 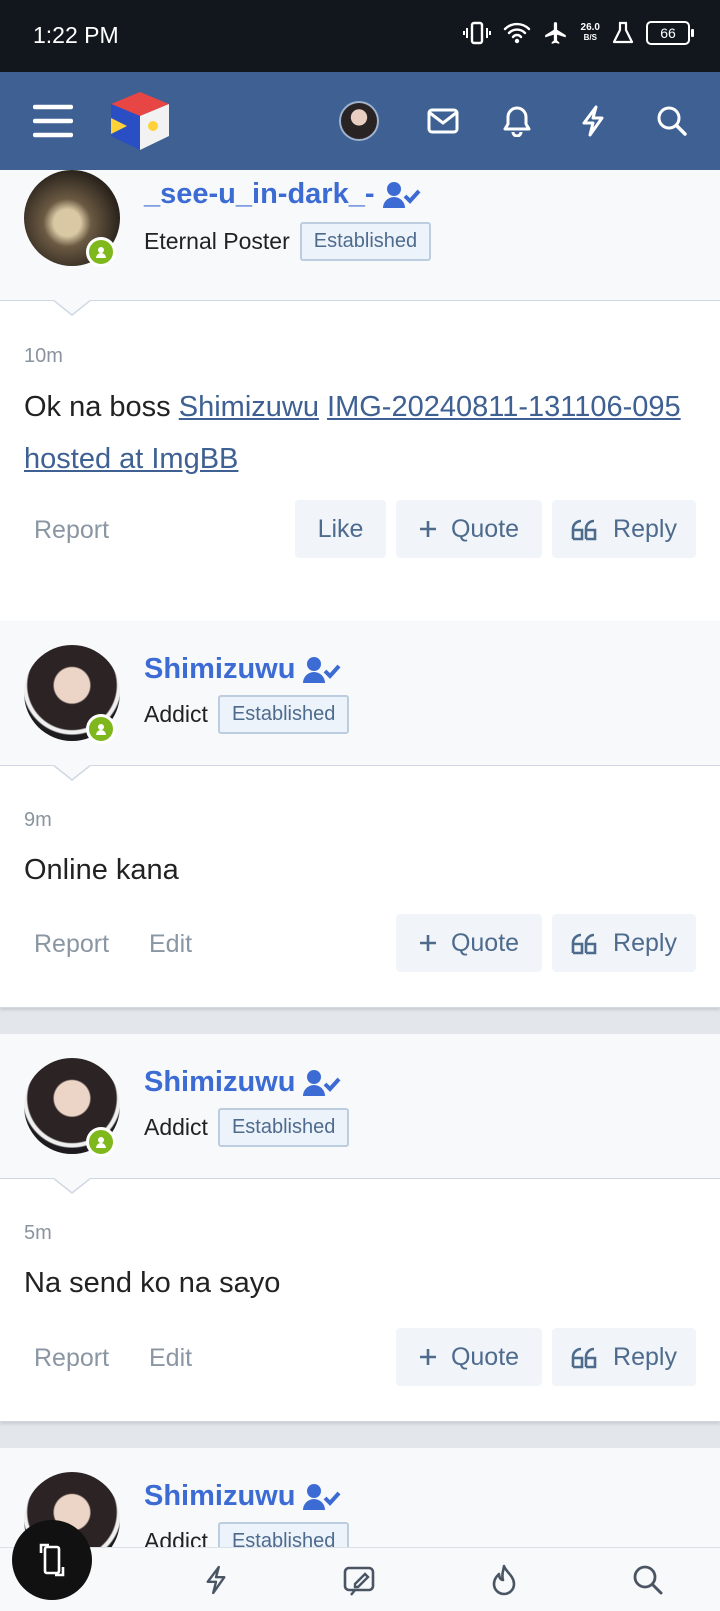 I want to click on post: Shimizuwu Addict Established, so click(x=360, y=1499).